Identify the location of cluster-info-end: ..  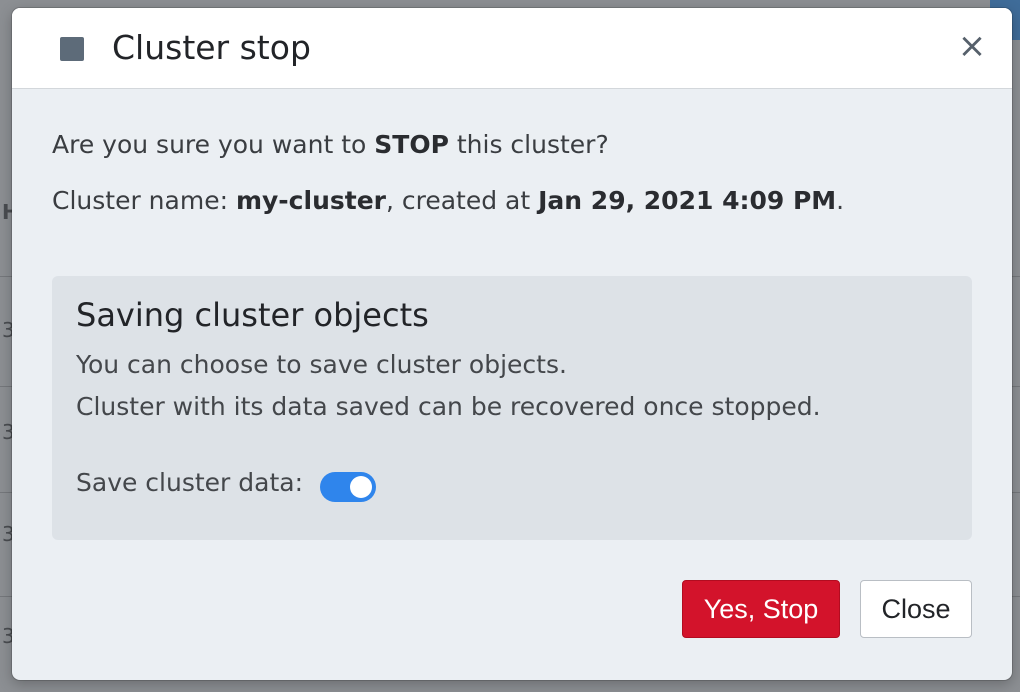
(840, 200).